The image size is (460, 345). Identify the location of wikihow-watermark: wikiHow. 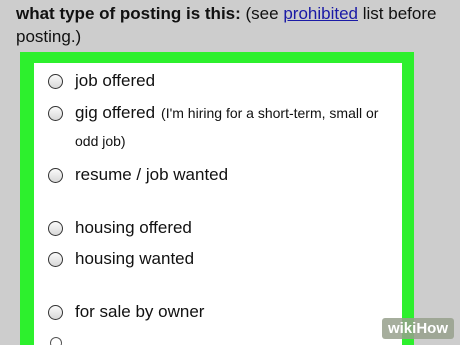
(417, 328).